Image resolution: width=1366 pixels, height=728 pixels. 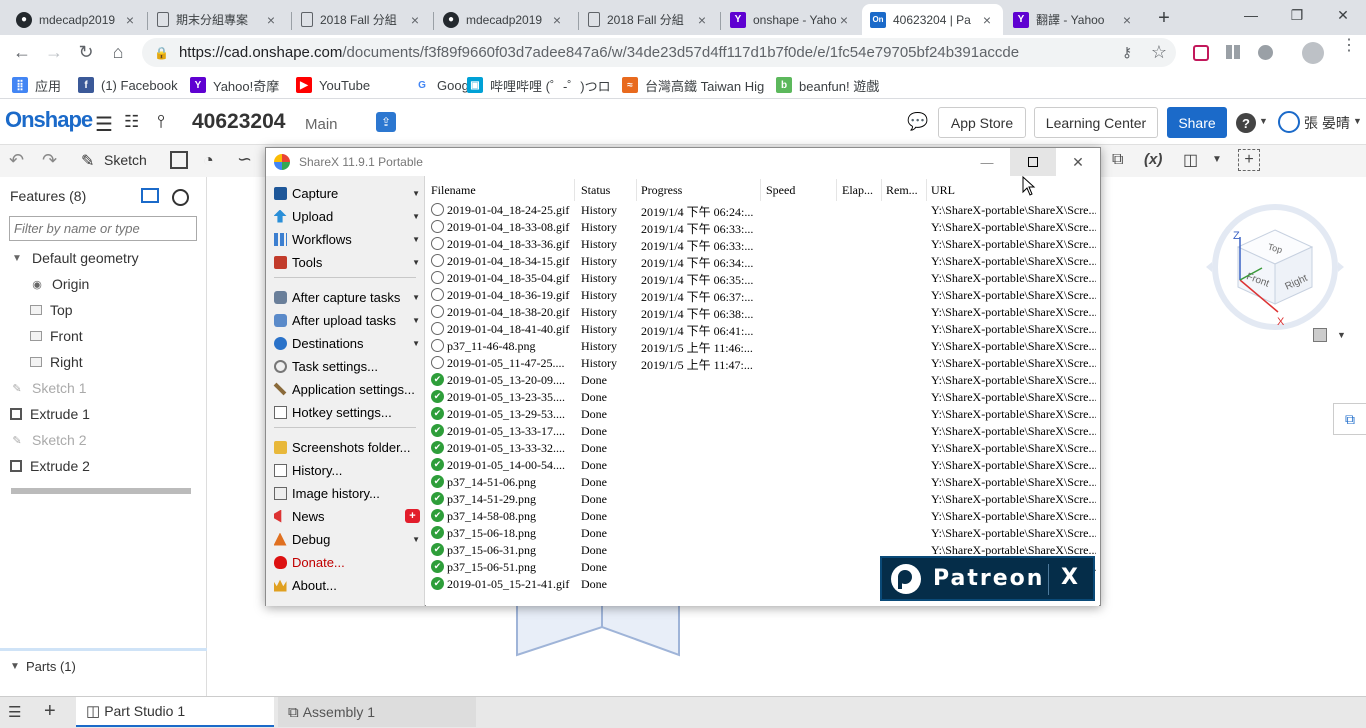 I want to click on feature-item: Front, so click(x=100, y=336).